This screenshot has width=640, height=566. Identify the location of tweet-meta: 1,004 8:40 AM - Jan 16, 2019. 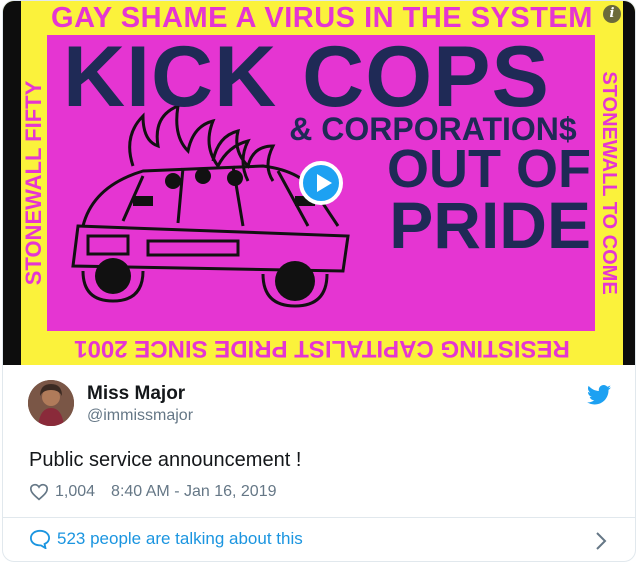
(153, 492).